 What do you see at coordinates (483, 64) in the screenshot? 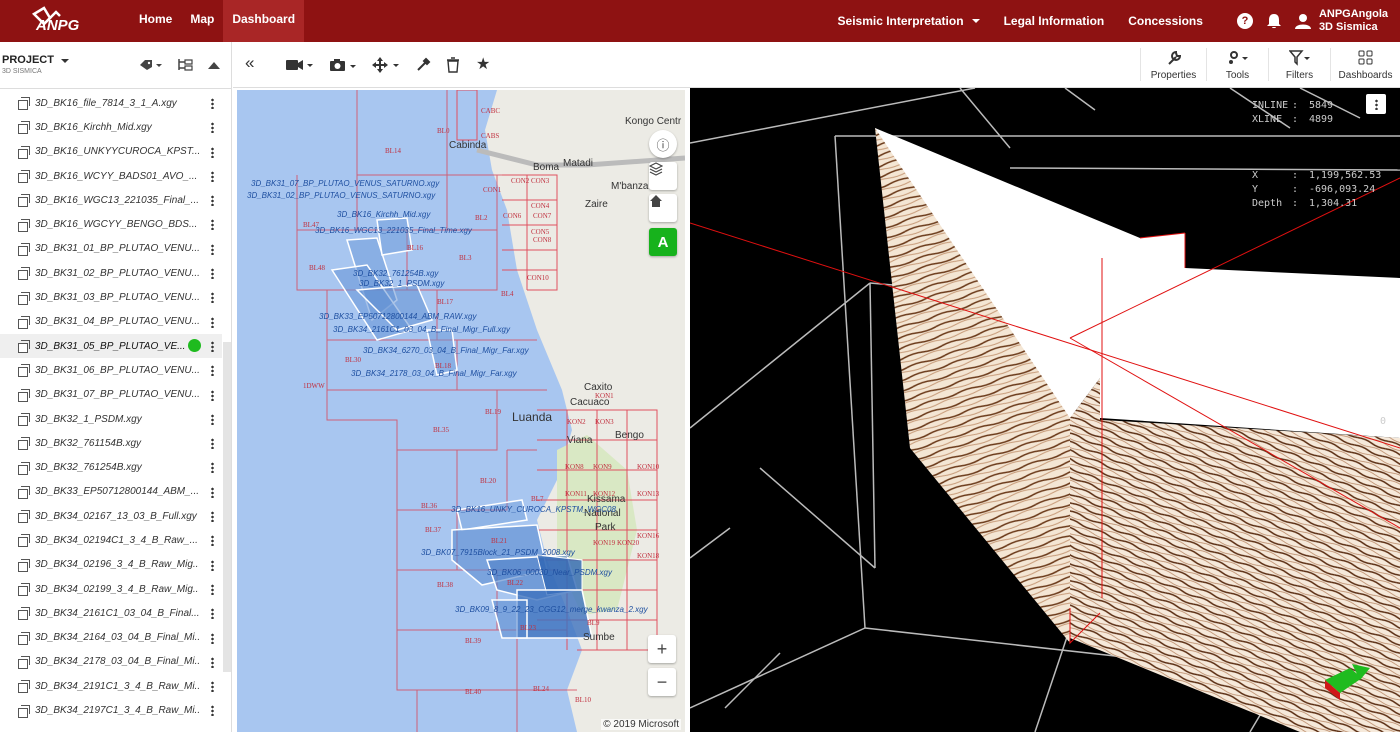
I see `star-icon: ★` at bounding box center [483, 64].